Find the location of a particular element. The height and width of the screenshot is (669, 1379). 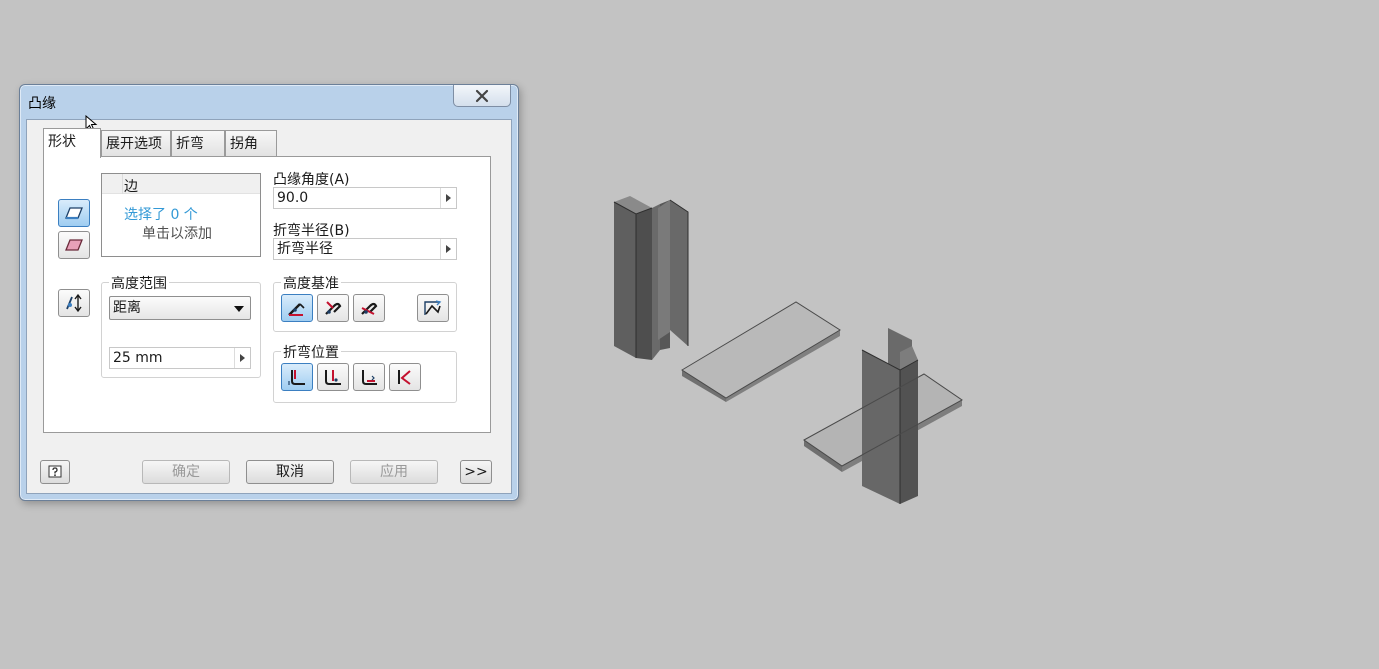

bend-radius-input: 折弯半径 is located at coordinates (365, 249).